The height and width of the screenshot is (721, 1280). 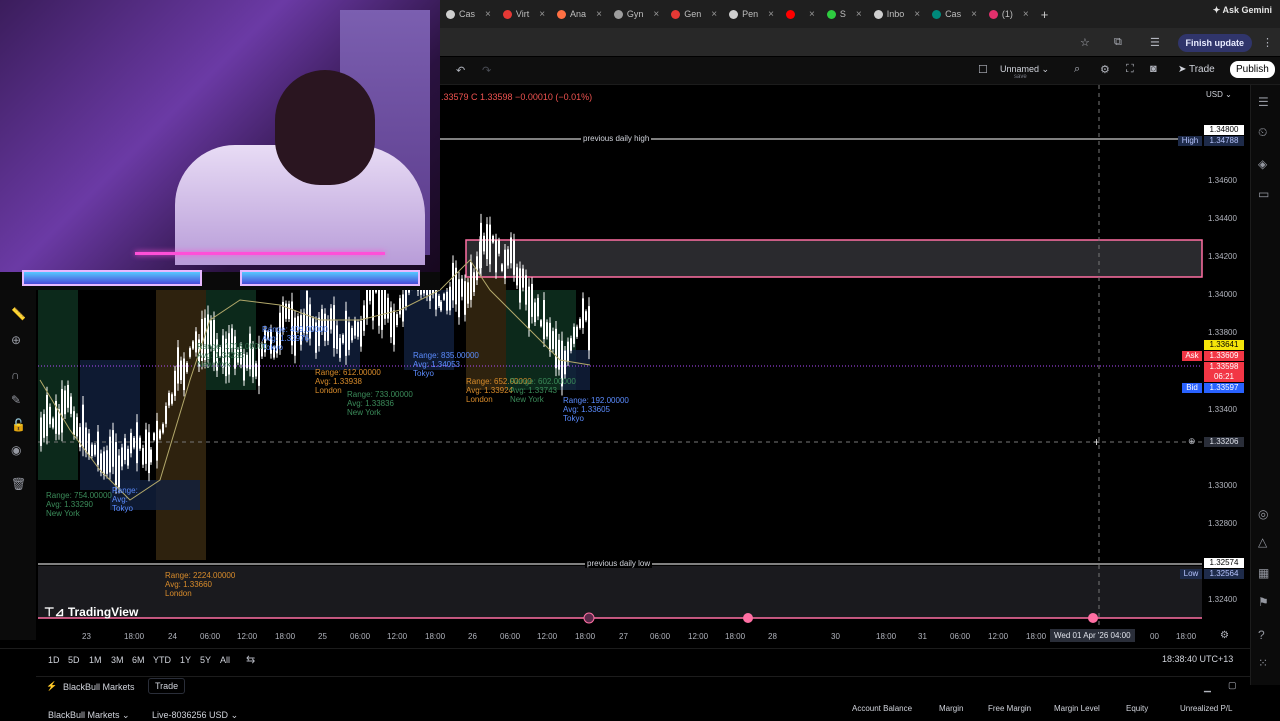 I want to click on session-range: Range: 409.00000, so click(x=295, y=329).